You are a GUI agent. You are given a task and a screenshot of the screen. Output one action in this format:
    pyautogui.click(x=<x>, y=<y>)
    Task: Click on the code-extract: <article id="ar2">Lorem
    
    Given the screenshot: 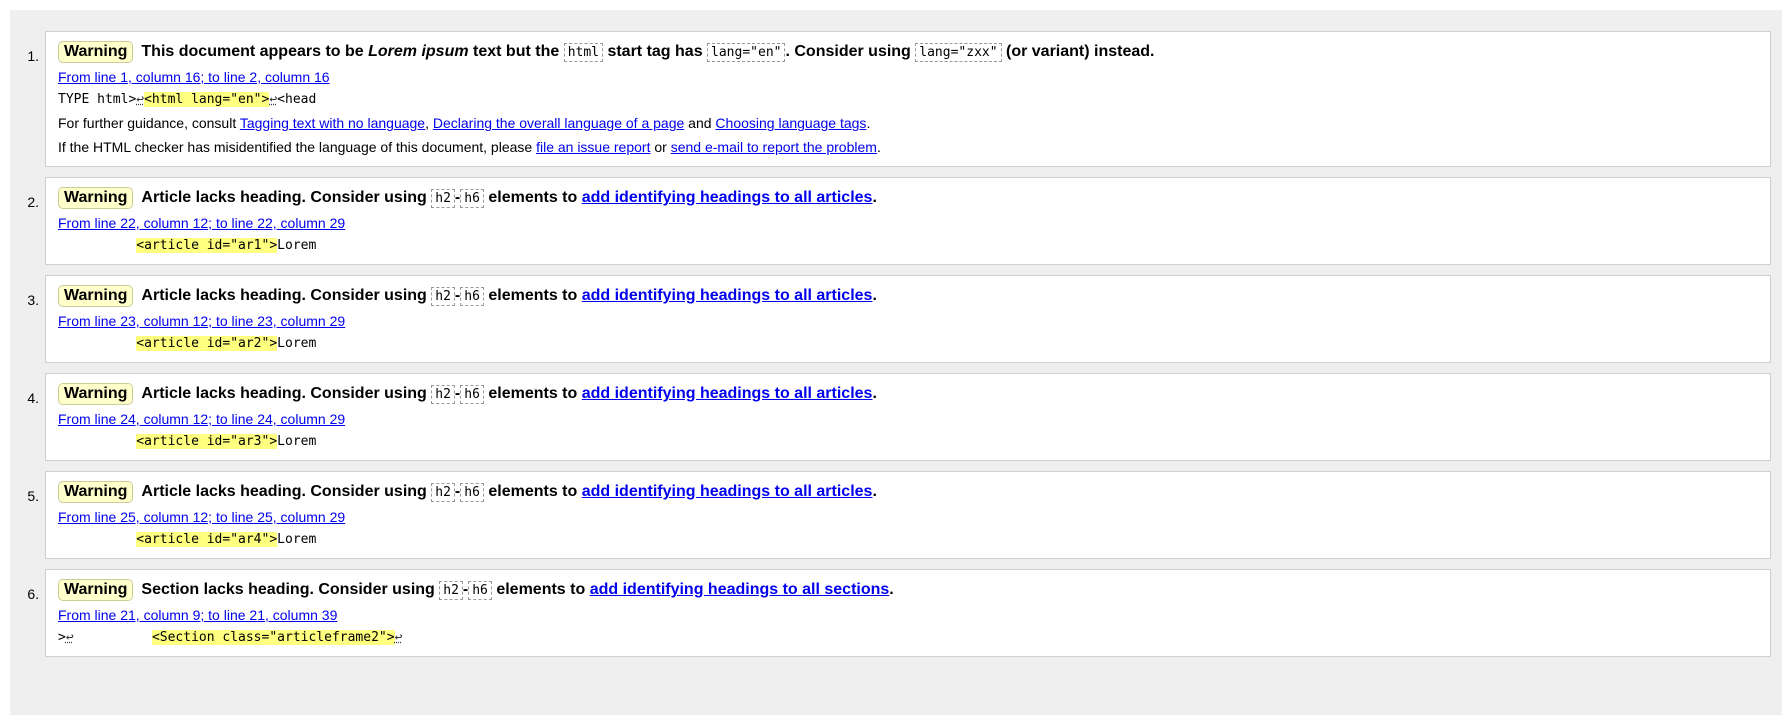 What is the action you would take?
    pyautogui.click(x=226, y=343)
    